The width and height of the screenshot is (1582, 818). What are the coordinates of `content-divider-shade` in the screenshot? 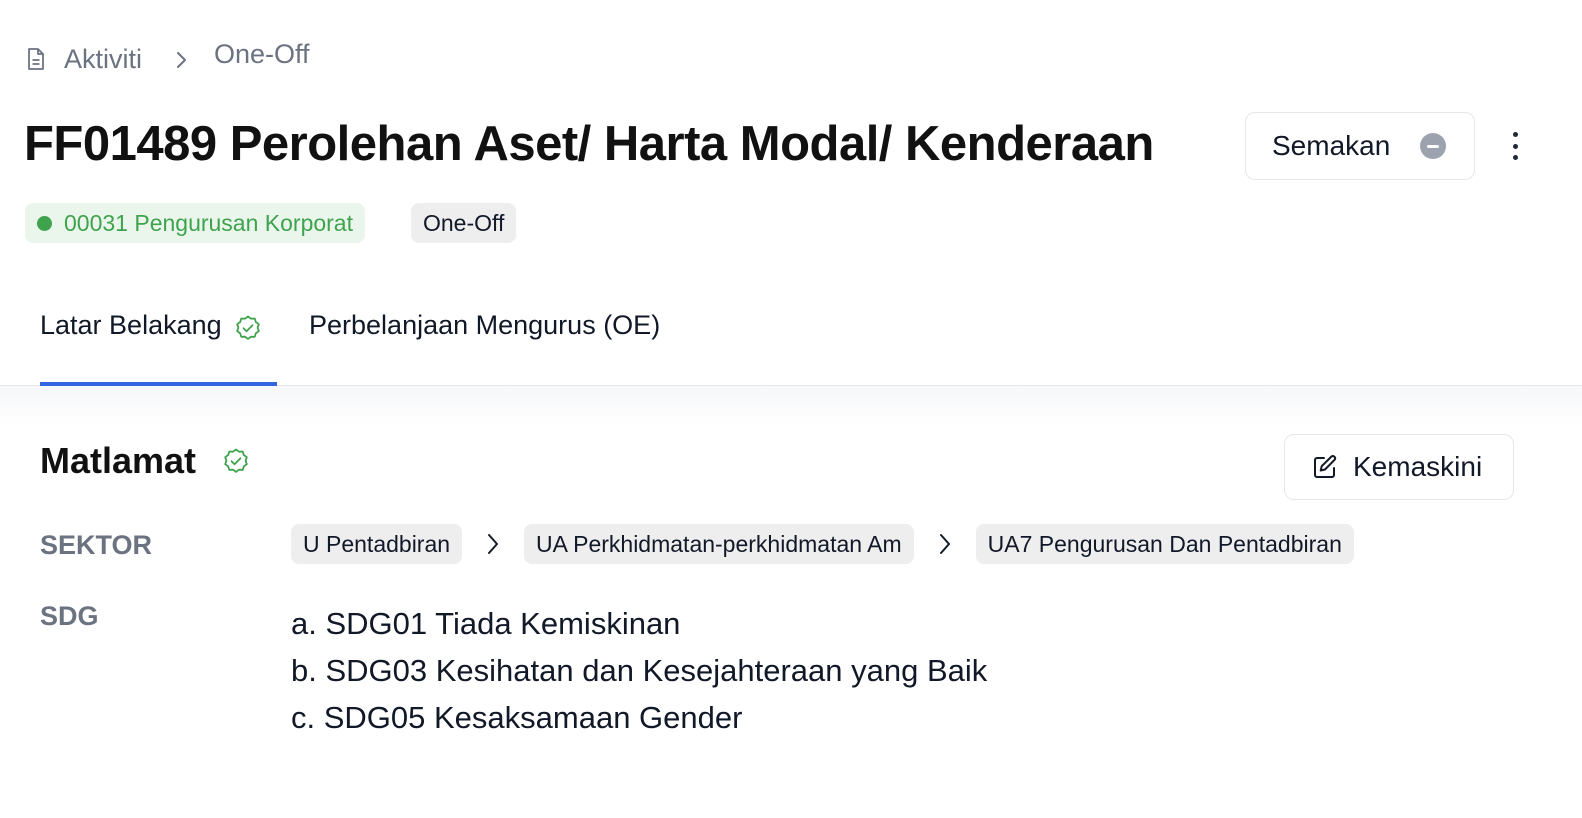 It's located at (791, 406).